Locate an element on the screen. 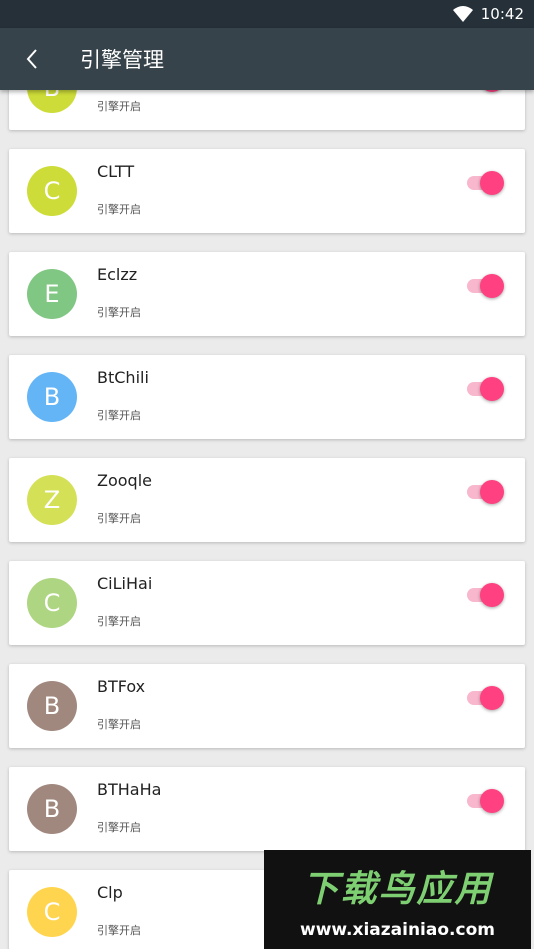  watermark-url: www.xiazainiao.com is located at coordinates (397, 929).